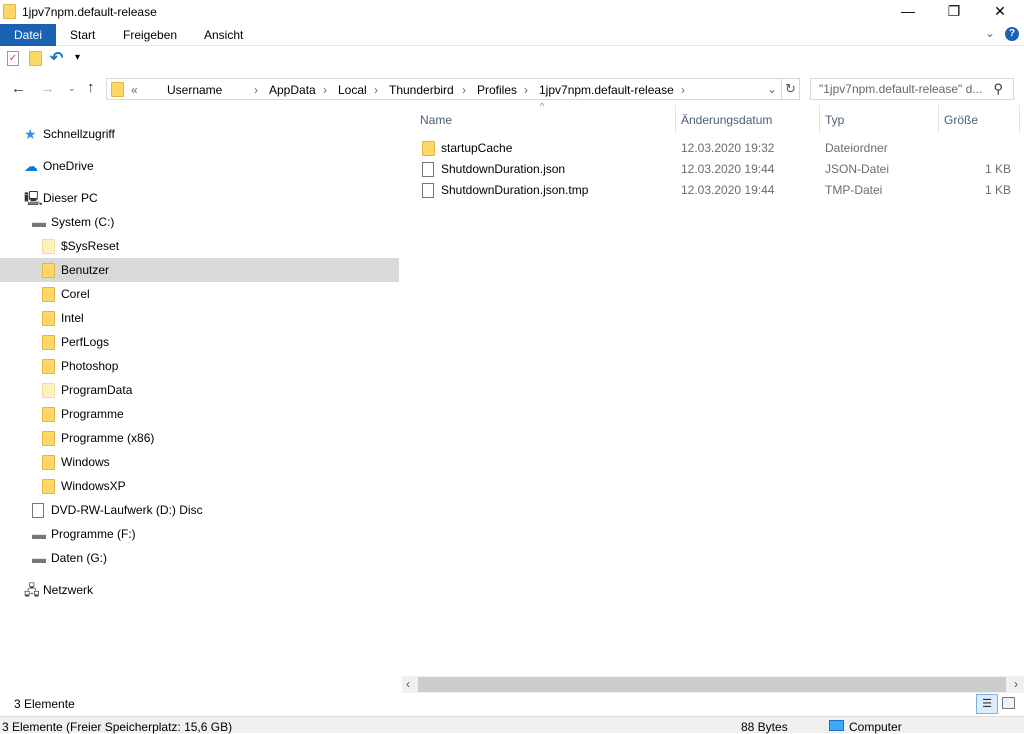 This screenshot has width=1024, height=734. What do you see at coordinates (352, 90) in the screenshot?
I see `breadcrumb-local: Local` at bounding box center [352, 90].